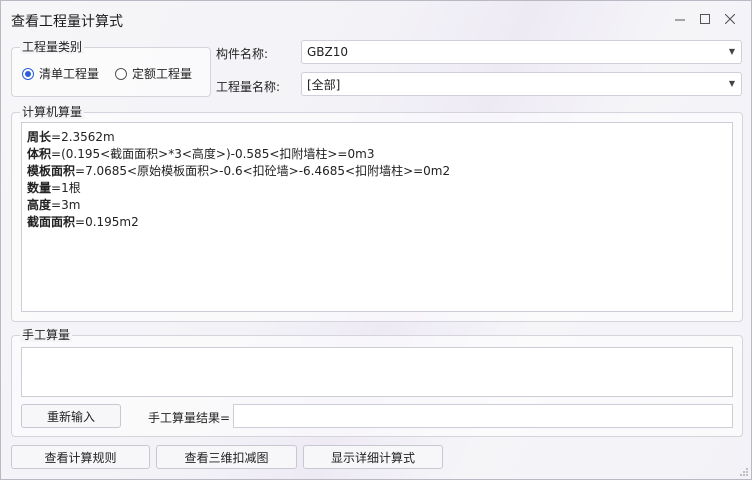 The height and width of the screenshot is (480, 752). What do you see at coordinates (54, 205) in the screenshot?
I see `calc-line: 高度=3m` at bounding box center [54, 205].